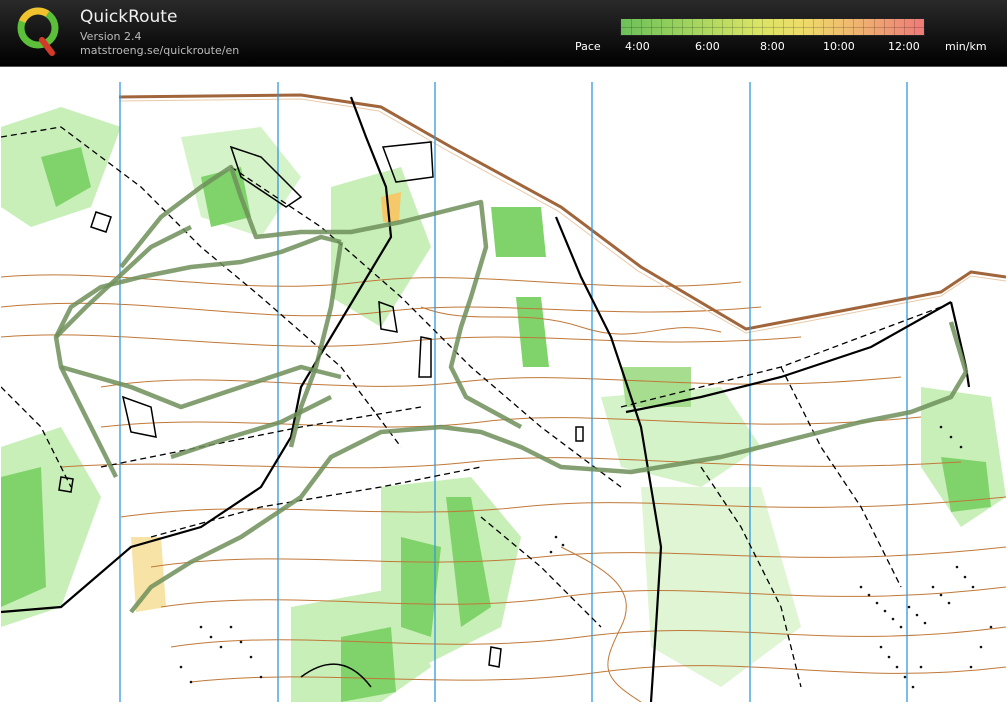  Describe the element at coordinates (38, 31) in the screenshot. I see `quickroute-logo-icon` at that location.